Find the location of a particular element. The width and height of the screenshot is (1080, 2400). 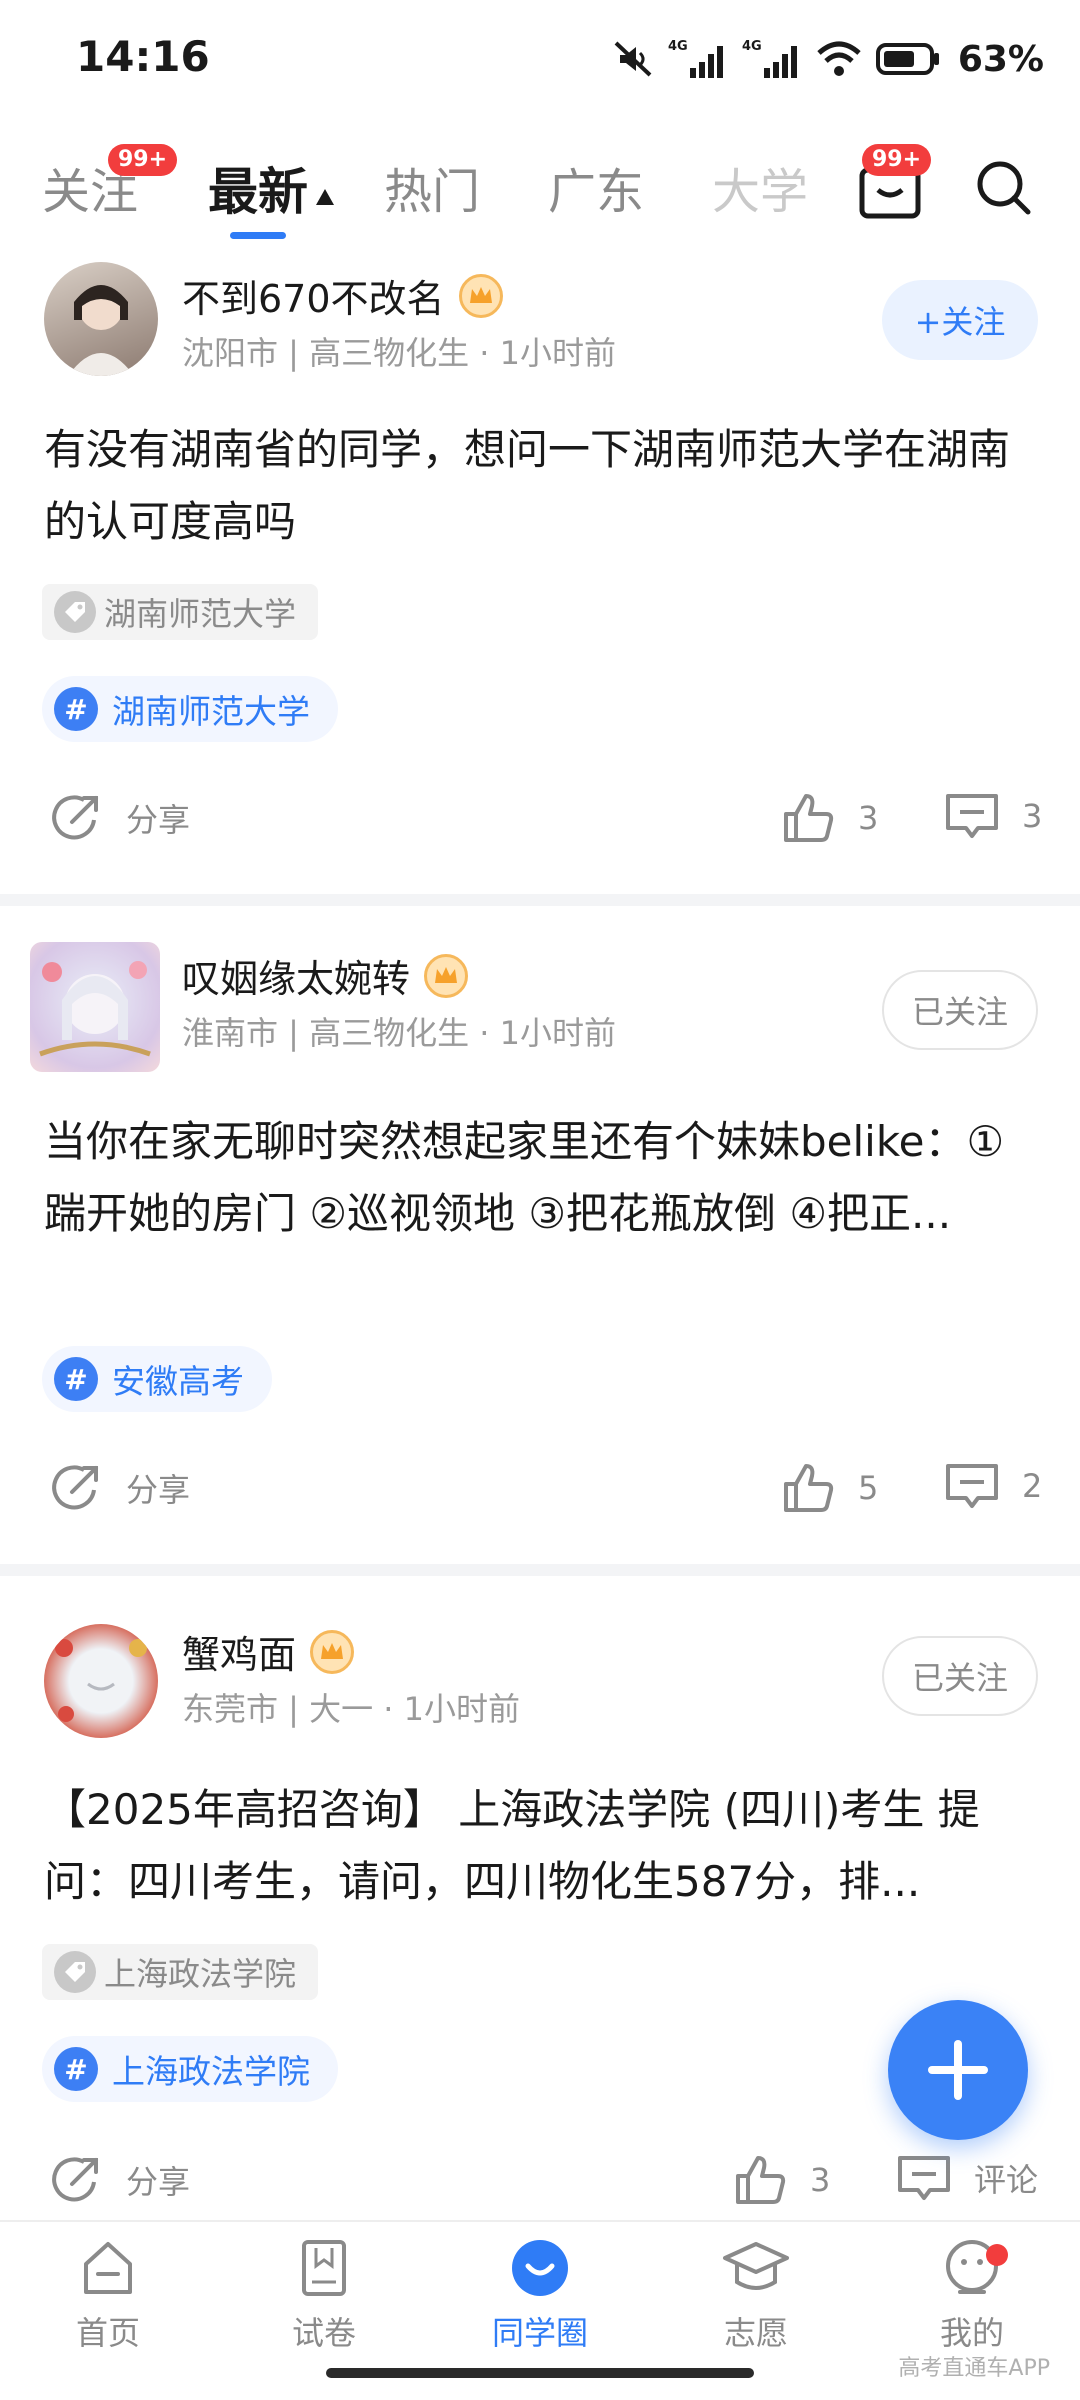

paper-icon is located at coordinates (324, 2268).